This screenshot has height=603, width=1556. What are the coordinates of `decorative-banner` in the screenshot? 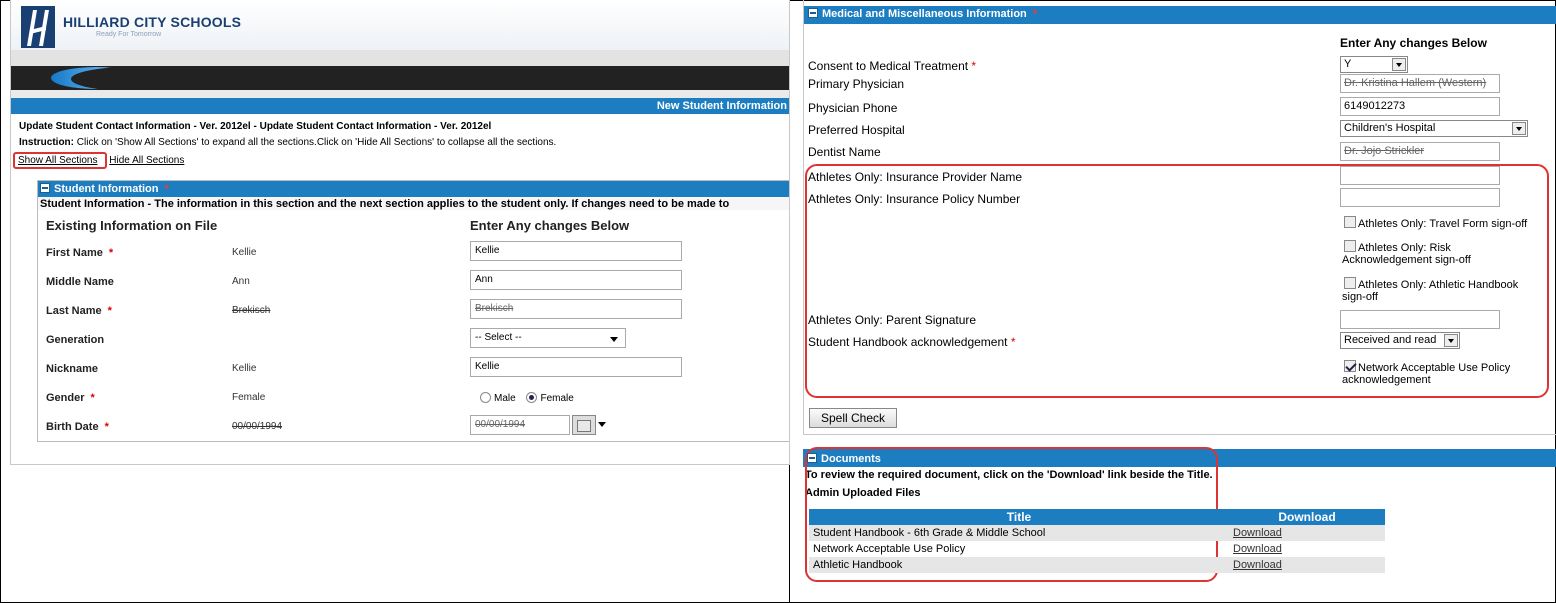 It's located at (400, 78).